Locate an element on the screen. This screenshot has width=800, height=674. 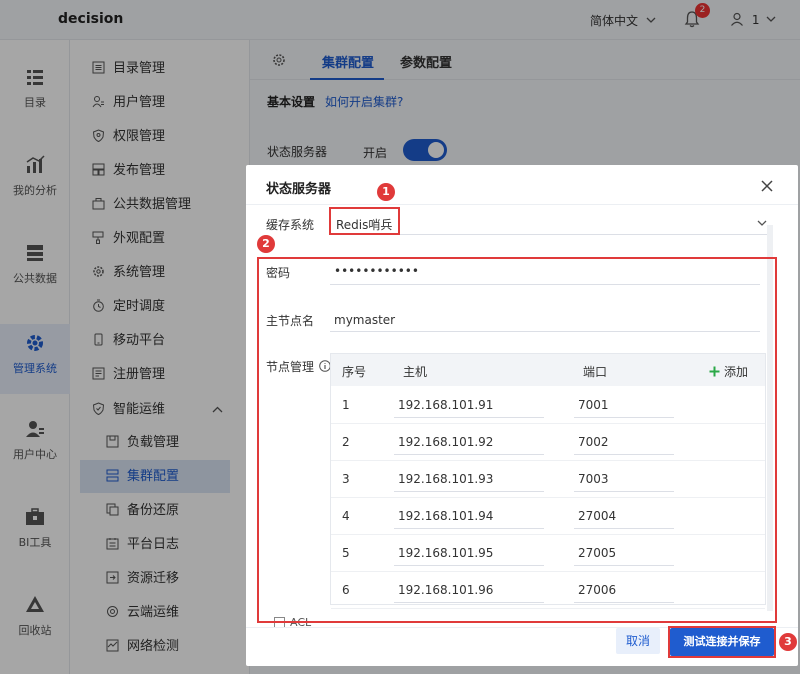
annotation-number-3: 3 is located at coordinates (788, 642).